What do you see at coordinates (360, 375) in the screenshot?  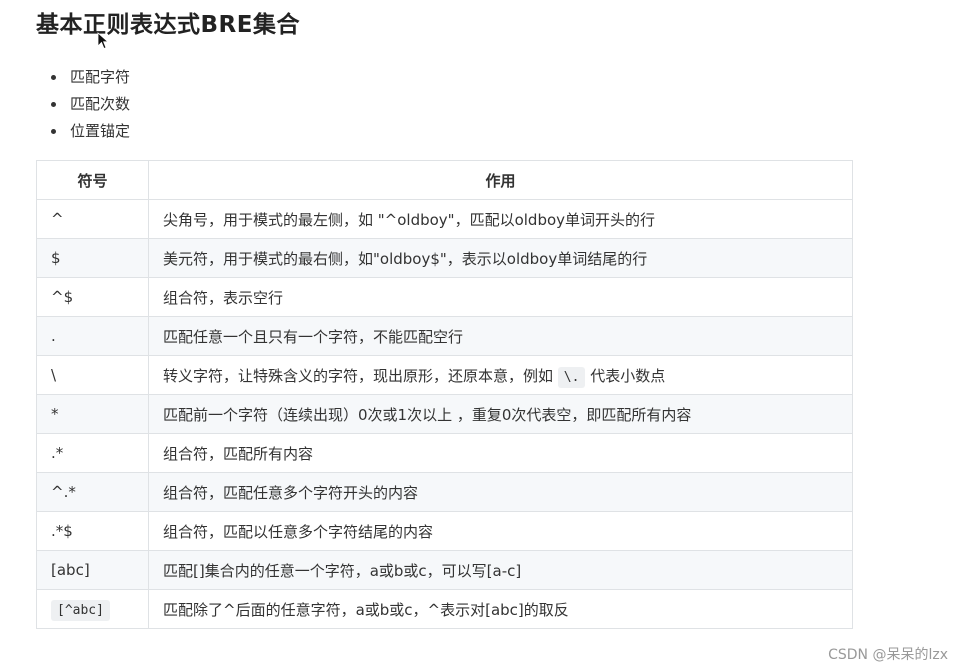 I see `description-text: 转义字符，让特殊含义的字符，现出原形，还原本意，例如` at bounding box center [360, 375].